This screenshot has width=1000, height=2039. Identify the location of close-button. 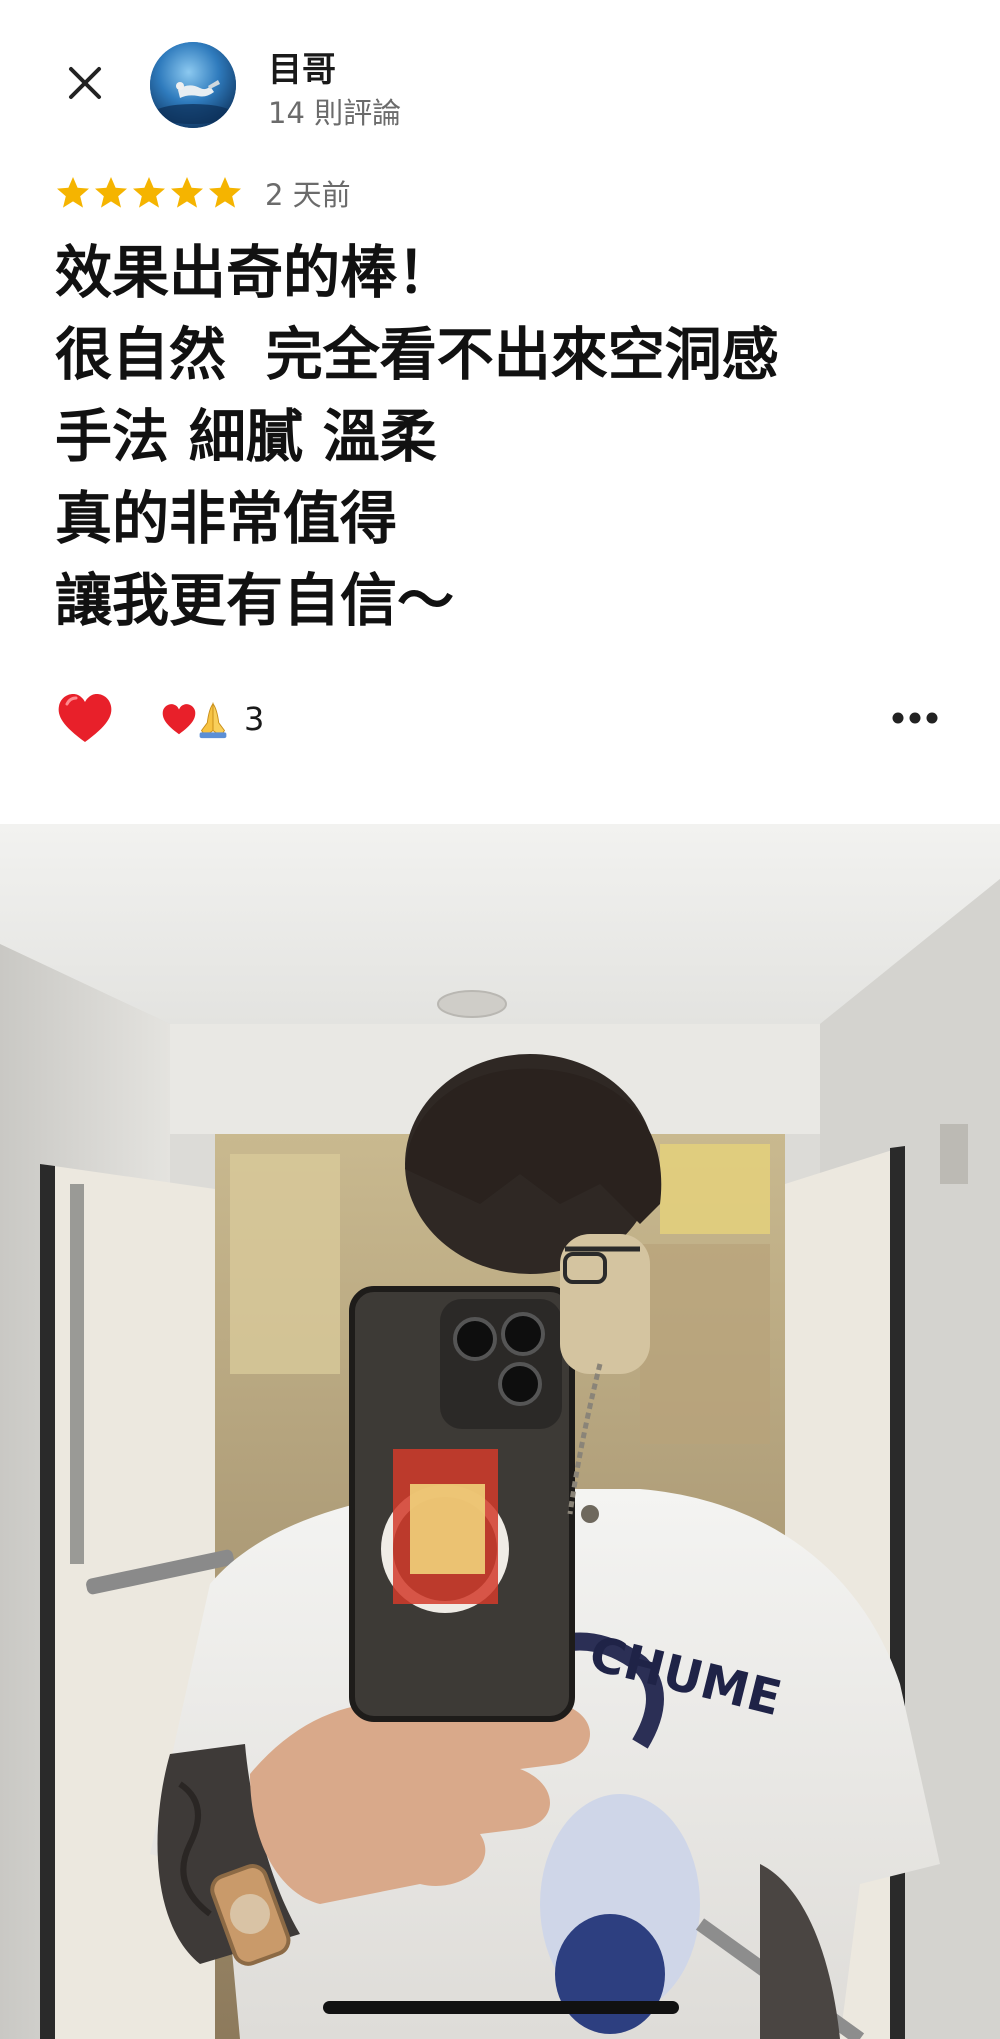
(85, 83).